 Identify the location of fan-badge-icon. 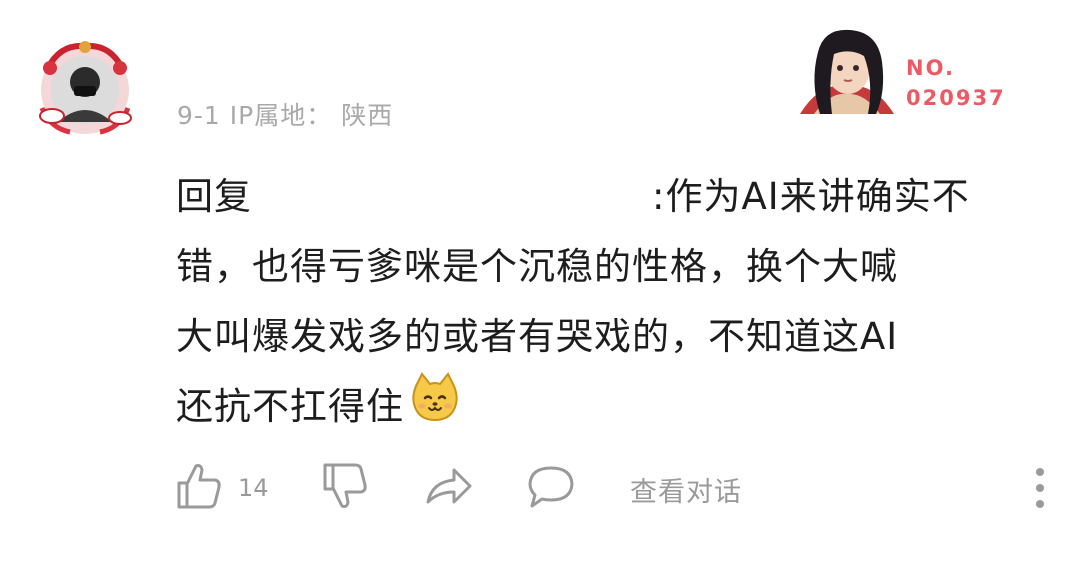
(847, 71).